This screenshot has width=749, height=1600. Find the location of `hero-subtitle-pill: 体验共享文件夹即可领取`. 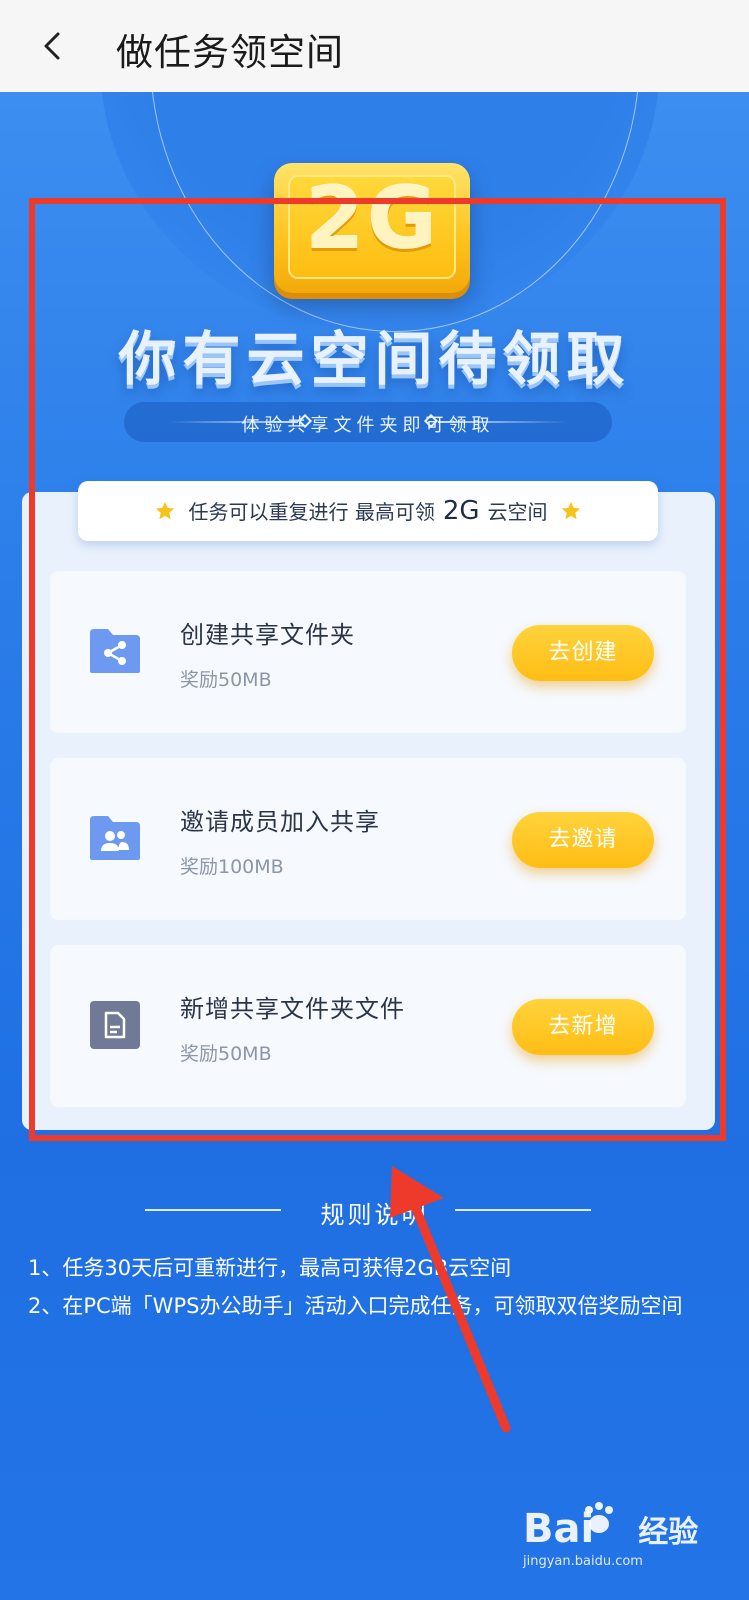

hero-subtitle-pill: 体验共享文件夹即可领取 is located at coordinates (368, 422).